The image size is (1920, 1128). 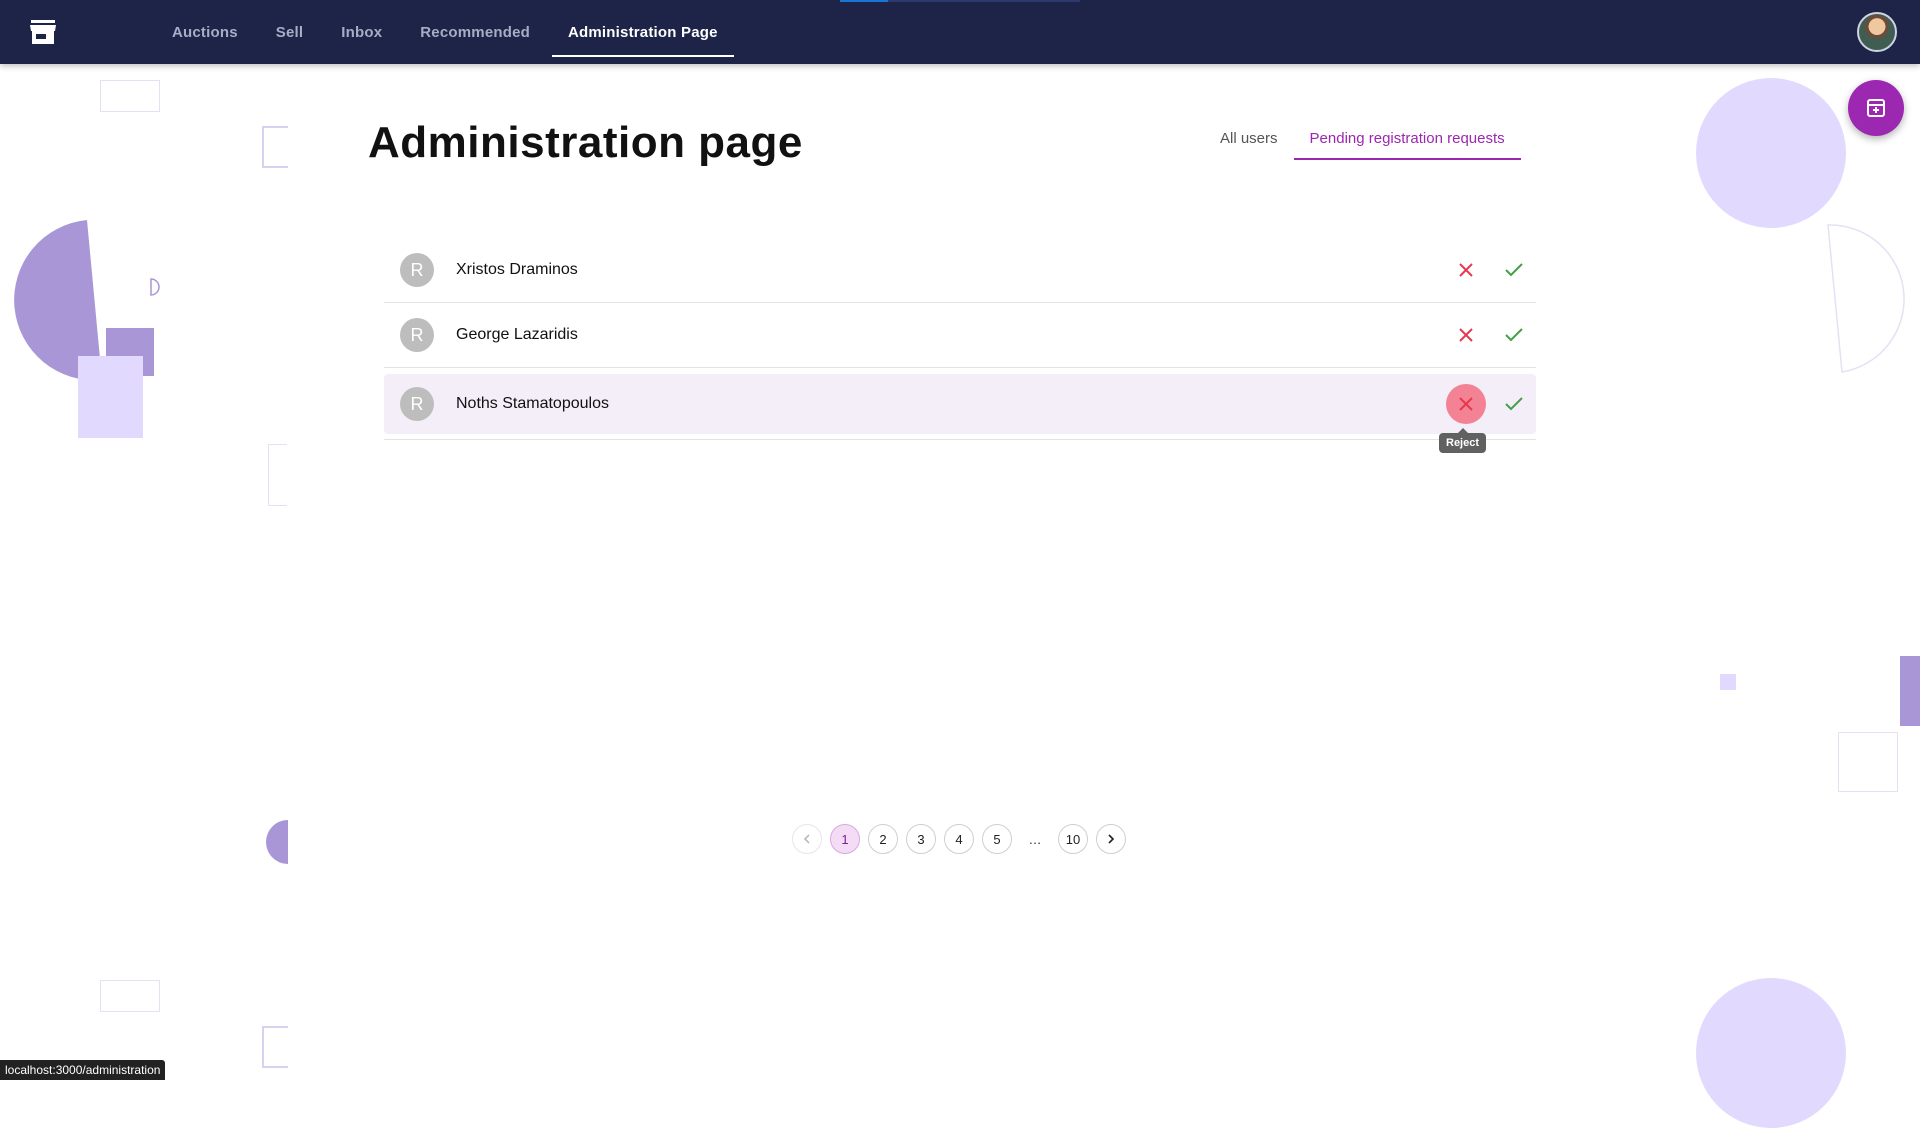 I want to click on add-box-icon, so click(x=1876, y=108).